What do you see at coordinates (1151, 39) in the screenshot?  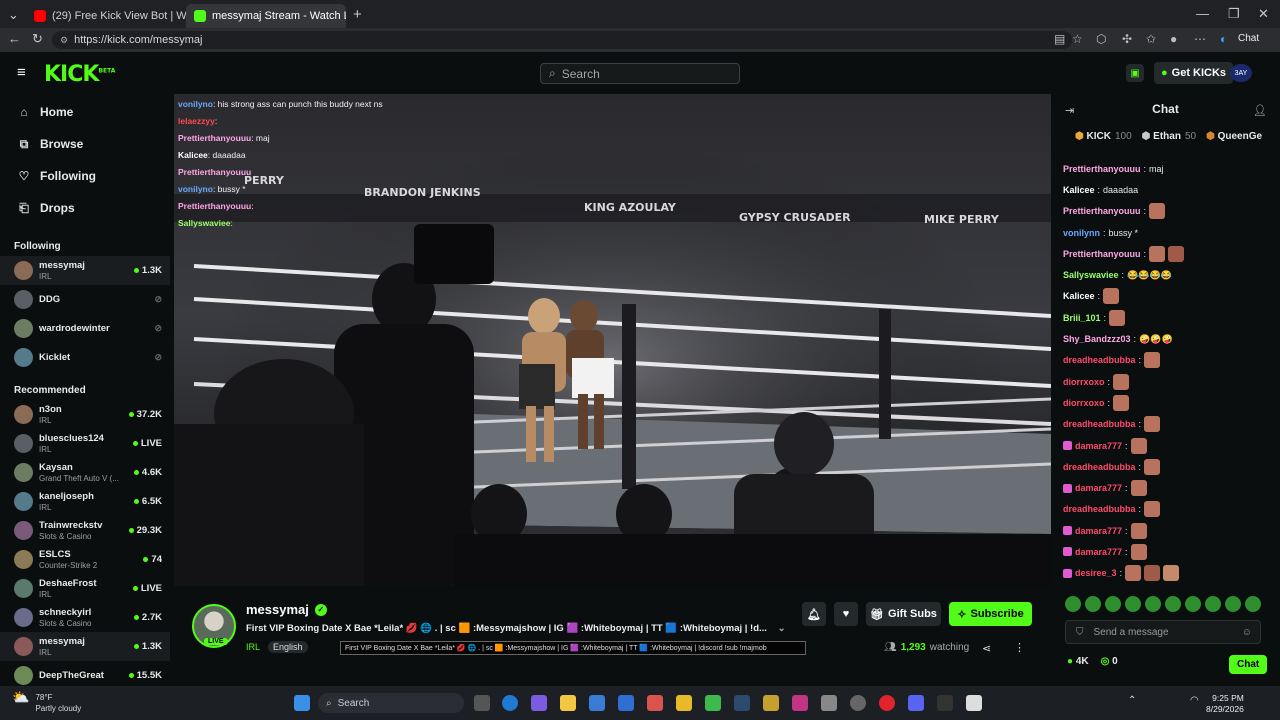 I see `favorites-icon: ✩` at bounding box center [1151, 39].